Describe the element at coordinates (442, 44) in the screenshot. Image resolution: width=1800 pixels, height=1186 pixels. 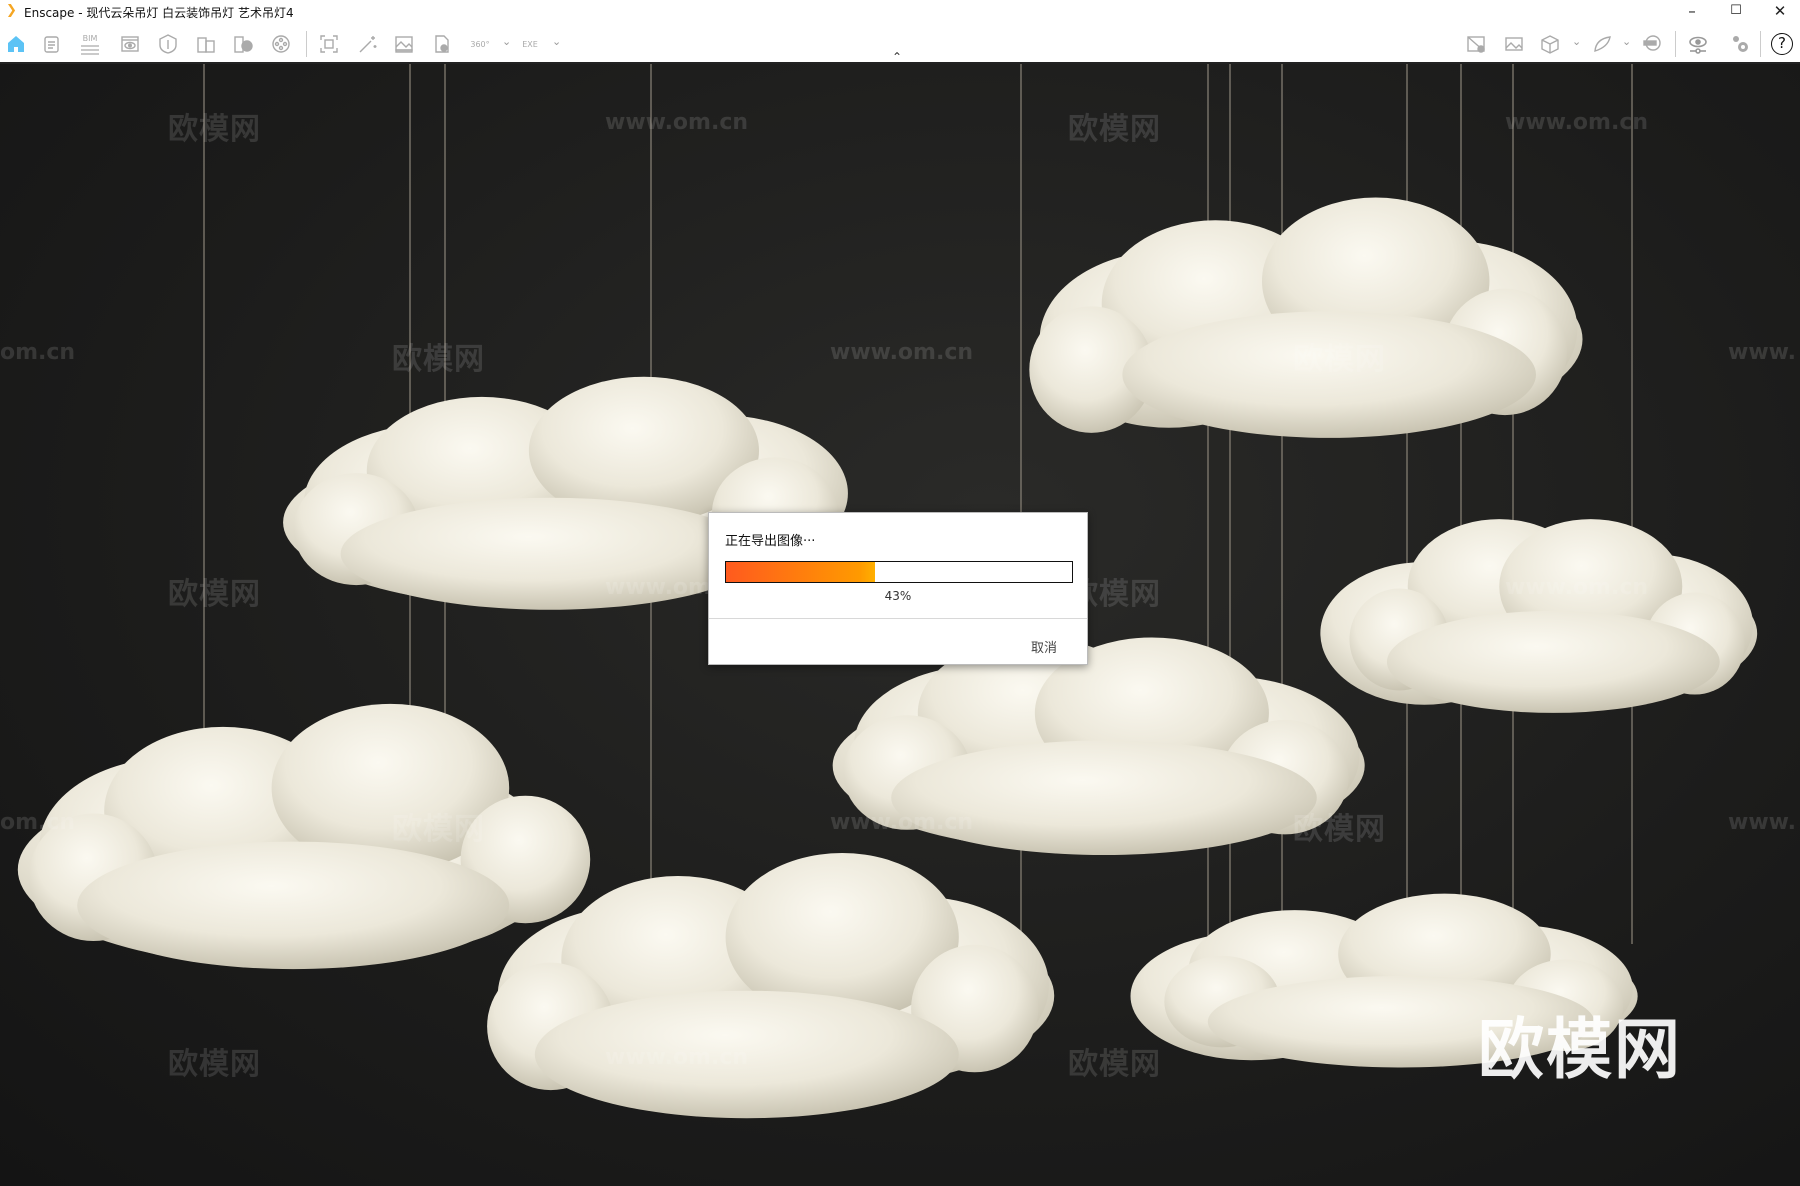
I see `export-file-icon` at that location.